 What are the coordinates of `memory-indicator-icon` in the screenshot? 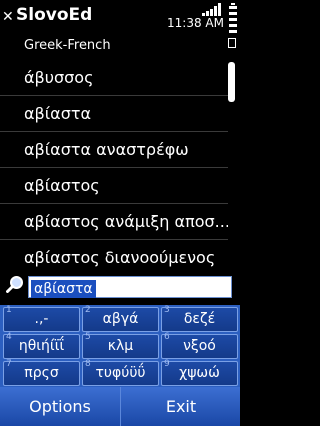 It's located at (232, 43).